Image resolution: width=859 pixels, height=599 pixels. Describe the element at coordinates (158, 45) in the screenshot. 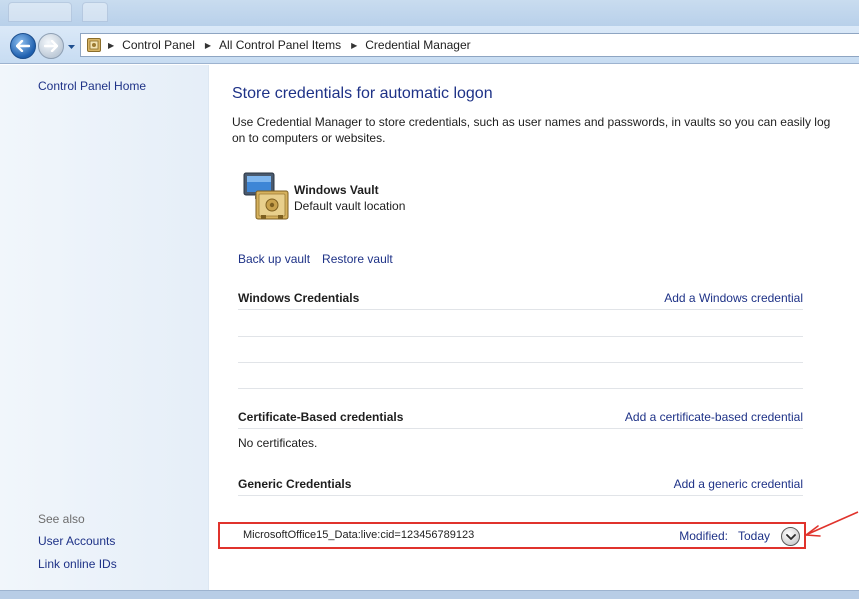

I see `breadcrumb-item: Control Panel` at that location.